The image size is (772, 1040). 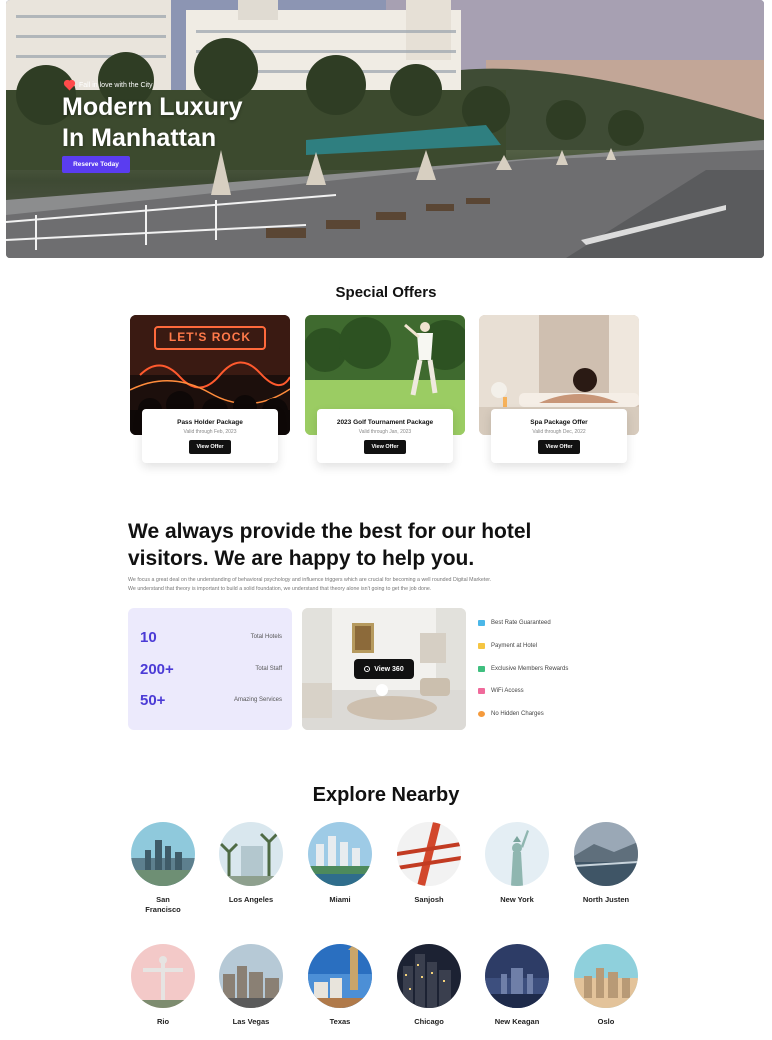 I want to click on city-name: New York, so click(x=517, y=900).